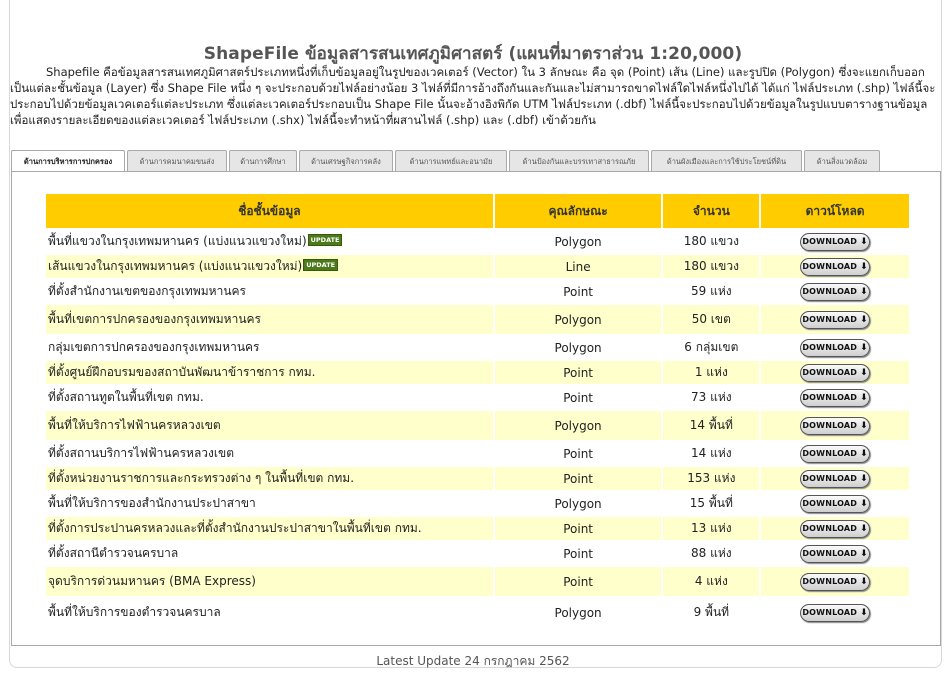 The width and height of the screenshot is (946, 677). What do you see at coordinates (711, 347) in the screenshot?
I see `count-cell: 6 กลุ่มเขต` at bounding box center [711, 347].